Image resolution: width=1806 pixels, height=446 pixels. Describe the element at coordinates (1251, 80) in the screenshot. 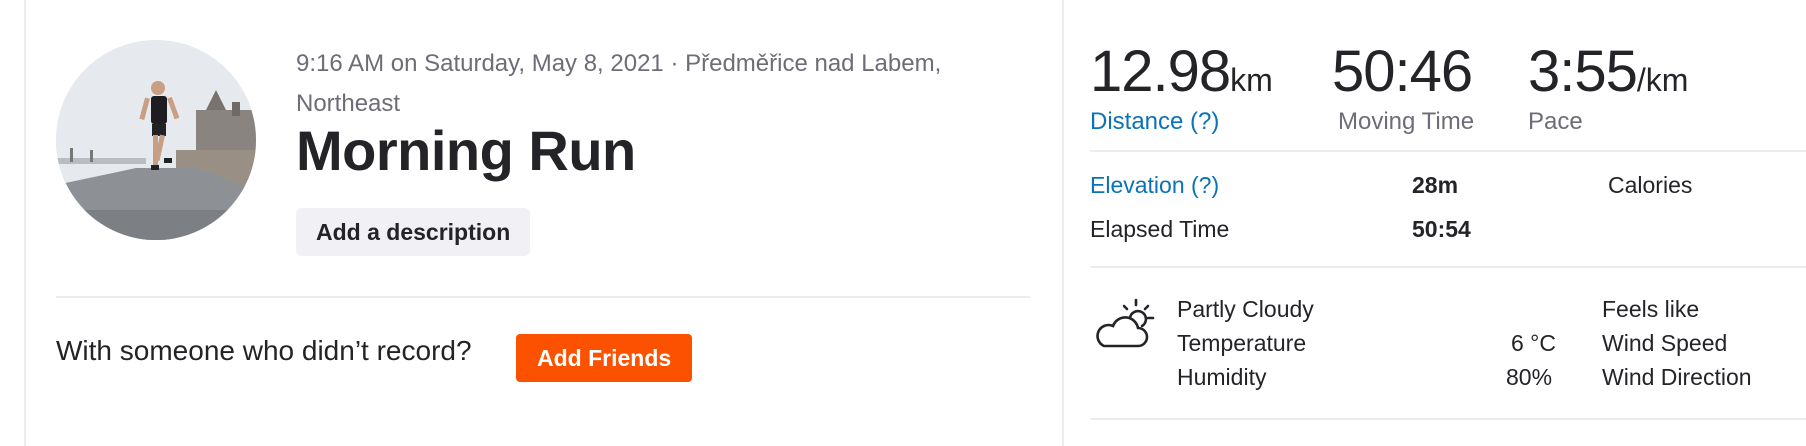

I see `distance-unit: km` at that location.